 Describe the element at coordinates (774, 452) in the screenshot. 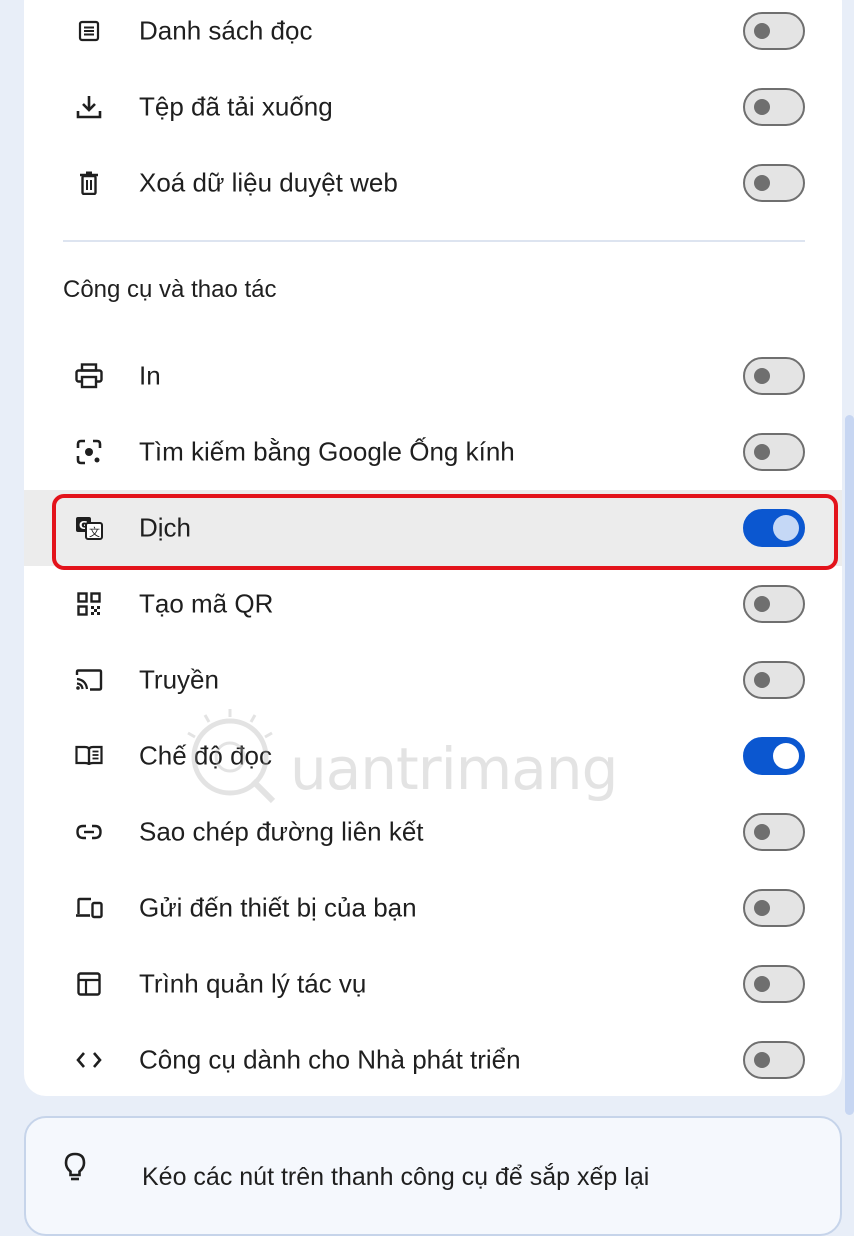

I see `google-lens-toggle` at that location.